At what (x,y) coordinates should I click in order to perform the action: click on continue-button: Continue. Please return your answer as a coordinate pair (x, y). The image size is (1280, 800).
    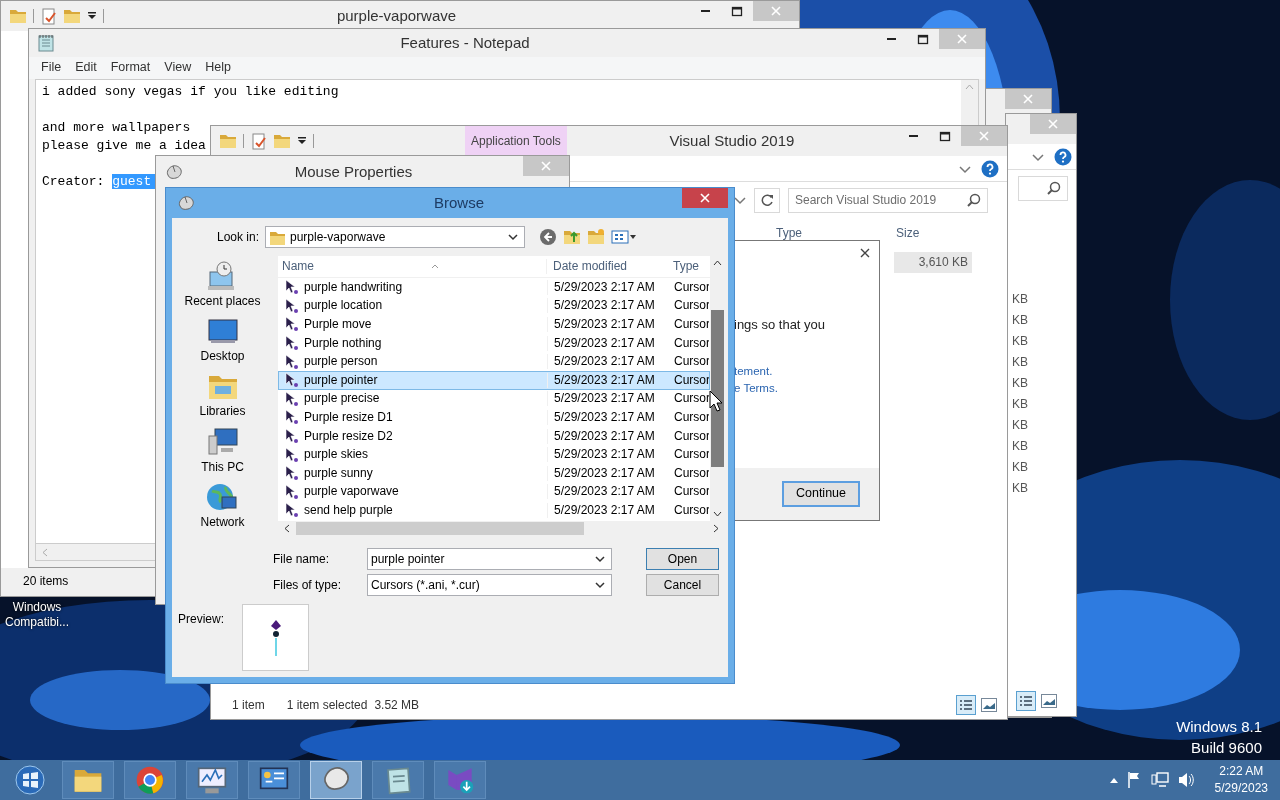
    Looking at the image, I should click on (820, 494).